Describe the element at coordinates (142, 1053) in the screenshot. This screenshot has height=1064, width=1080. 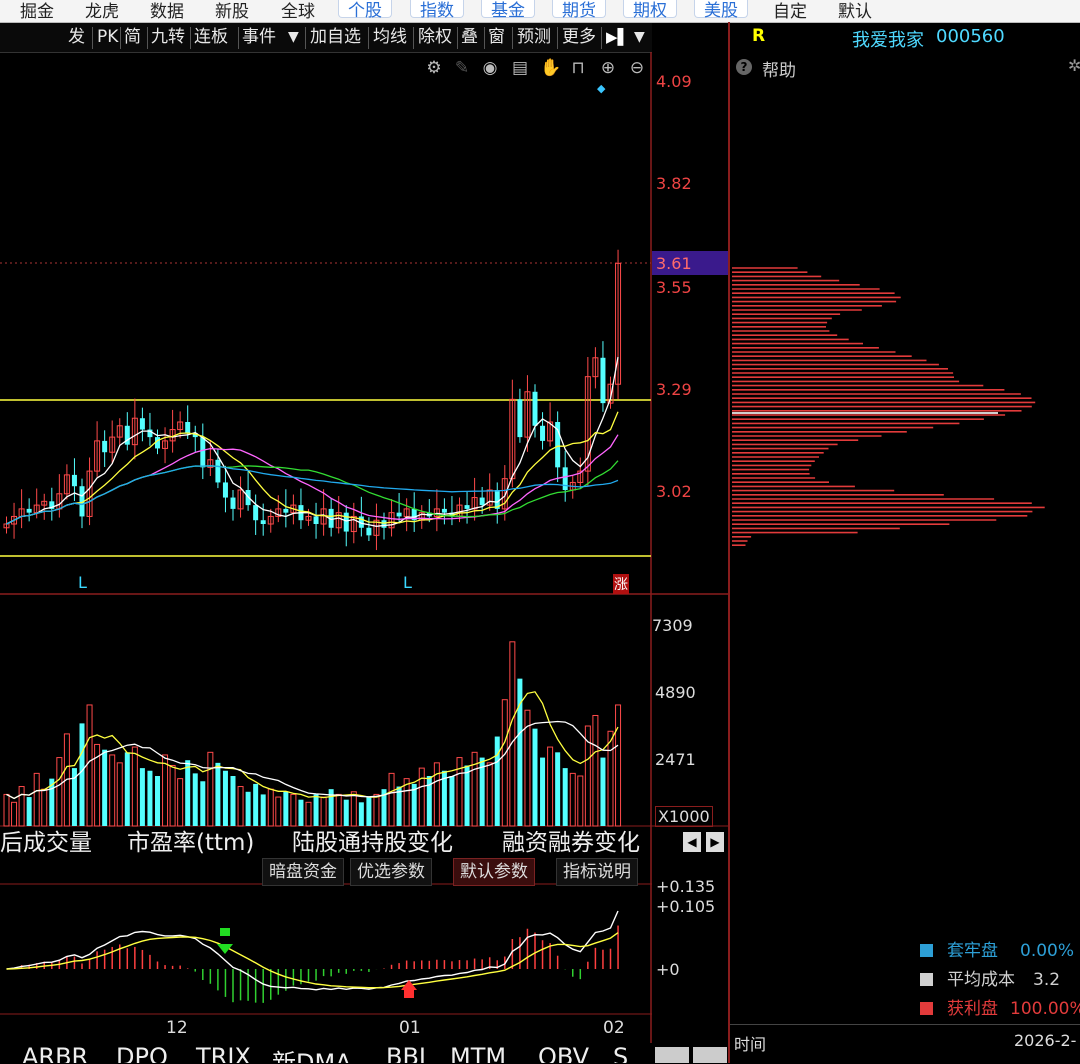
I see `tab-dpo: DPO` at that location.